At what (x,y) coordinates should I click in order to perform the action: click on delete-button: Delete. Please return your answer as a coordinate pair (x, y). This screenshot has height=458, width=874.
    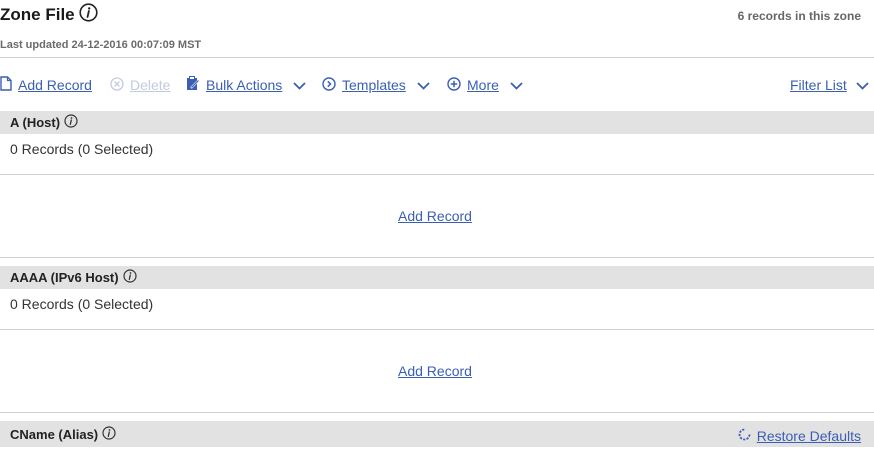
    Looking at the image, I should click on (140, 85).